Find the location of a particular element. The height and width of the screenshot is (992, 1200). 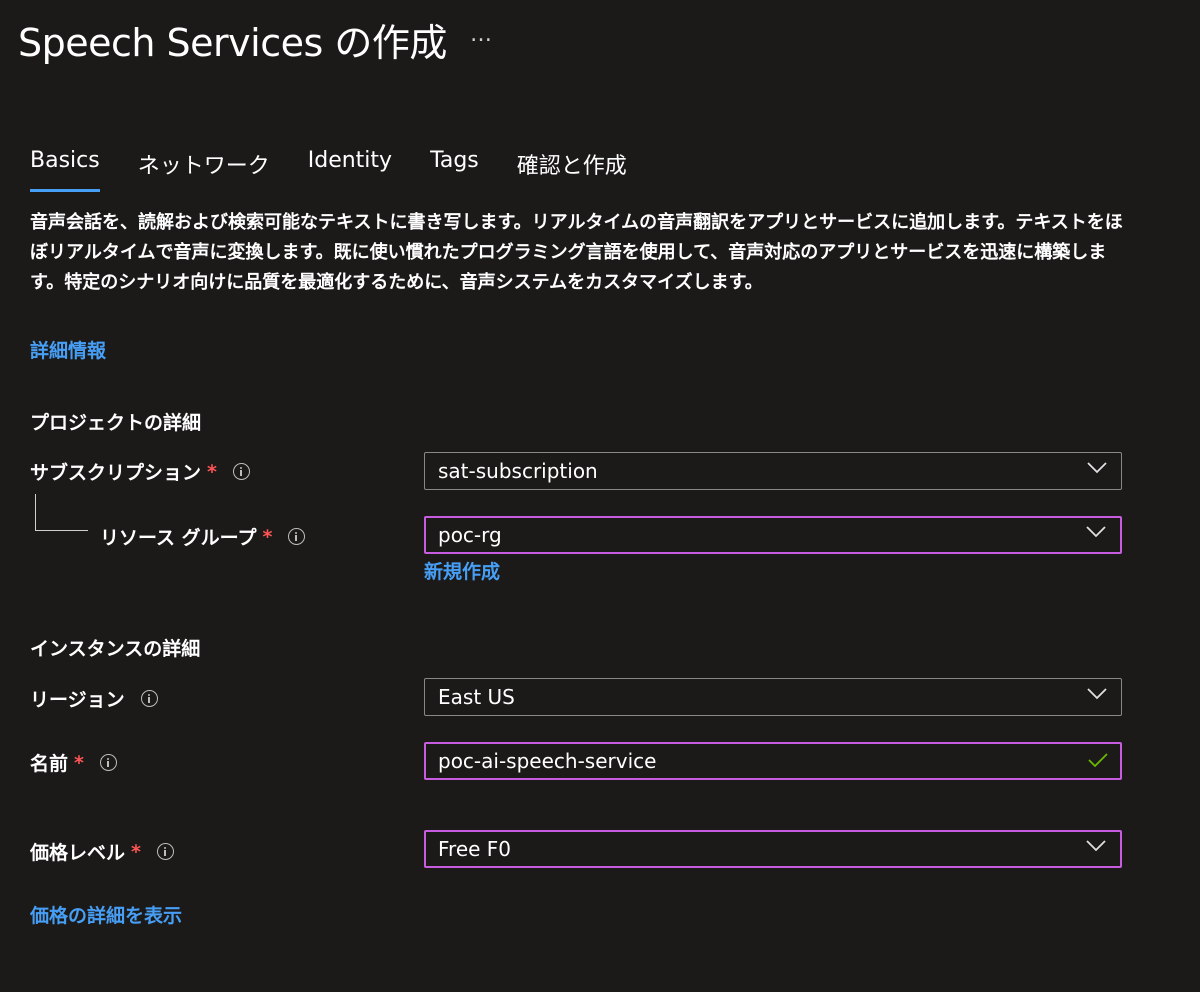

name-input: poc-ai-speech-service is located at coordinates (773, 761).